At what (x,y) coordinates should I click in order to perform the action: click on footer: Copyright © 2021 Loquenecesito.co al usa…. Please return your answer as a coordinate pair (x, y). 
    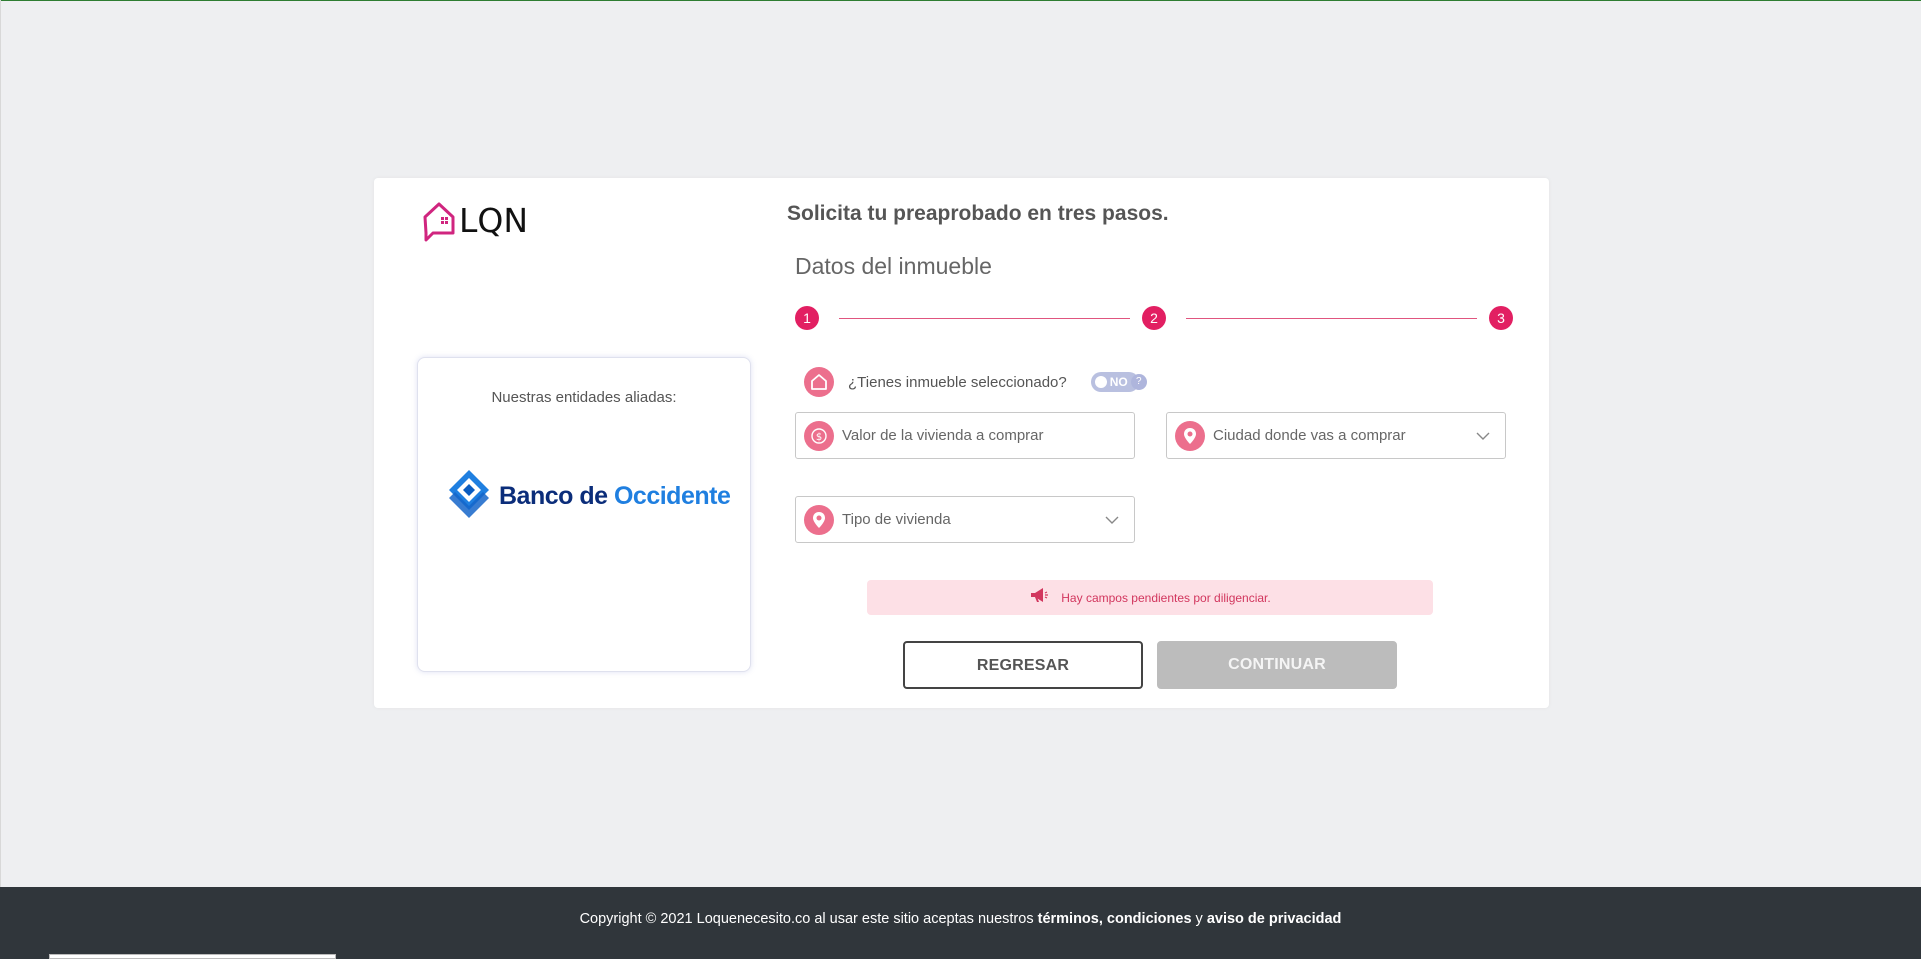
    Looking at the image, I should click on (960, 923).